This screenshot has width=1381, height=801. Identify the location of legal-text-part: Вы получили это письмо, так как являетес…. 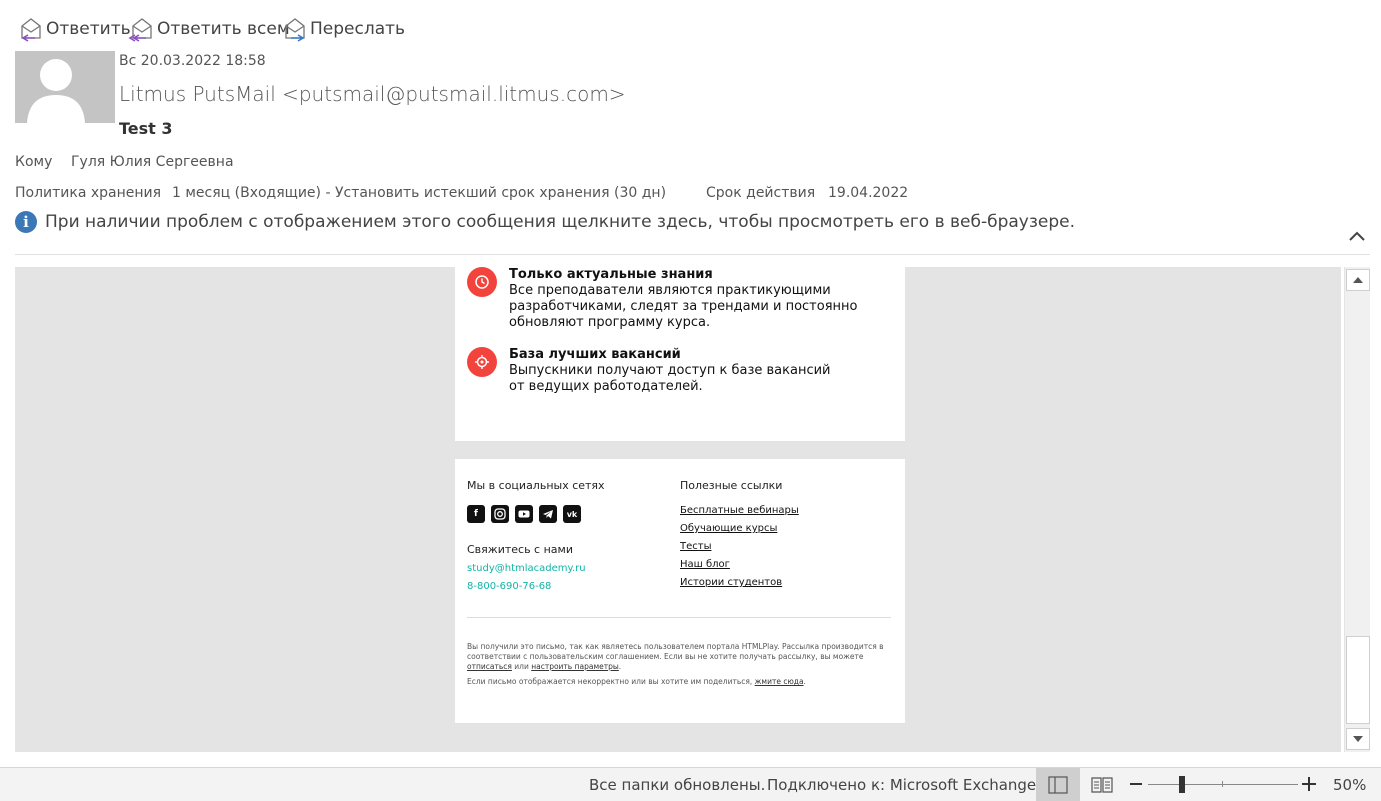
(675, 651).